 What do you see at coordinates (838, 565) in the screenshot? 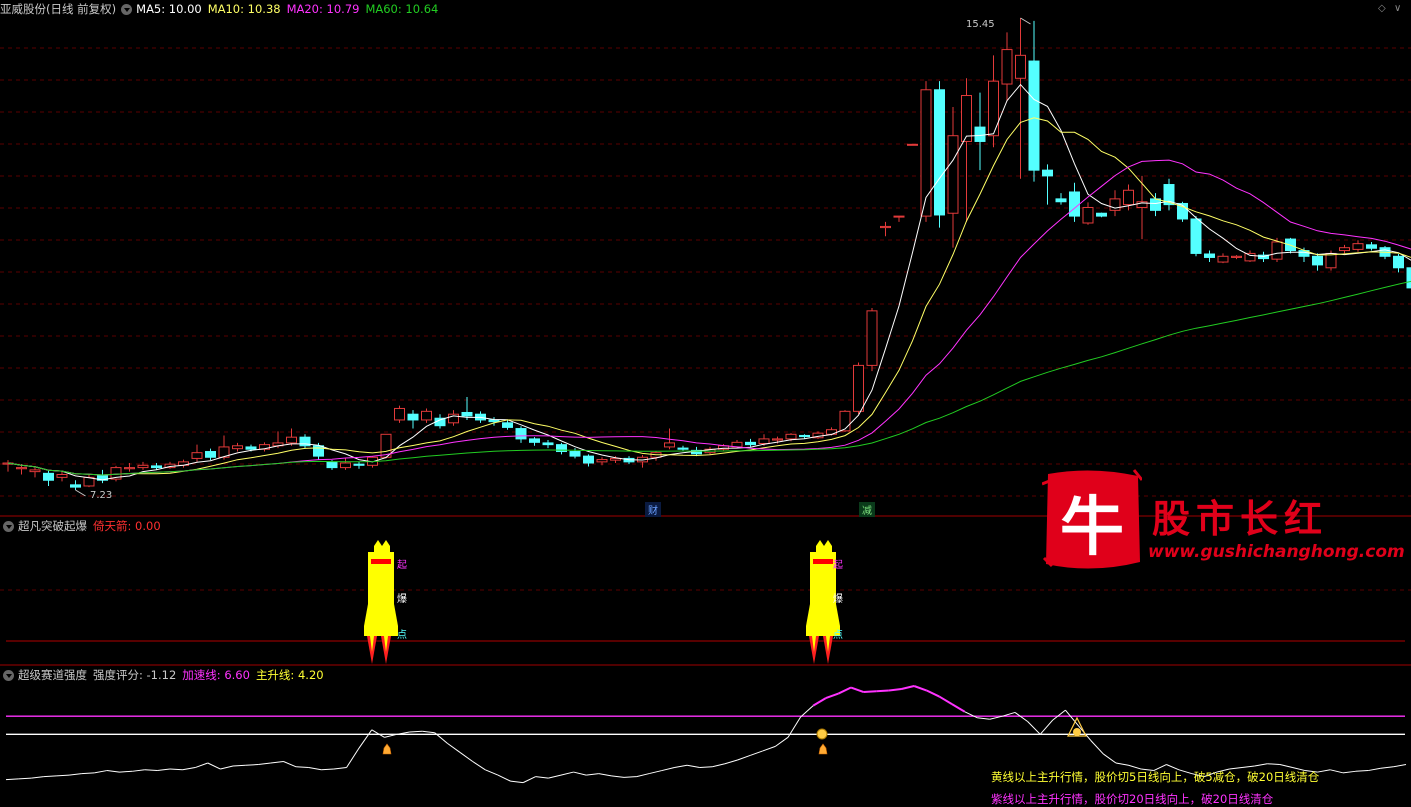
I see `rocket2-qi-label: 起` at bounding box center [838, 565].